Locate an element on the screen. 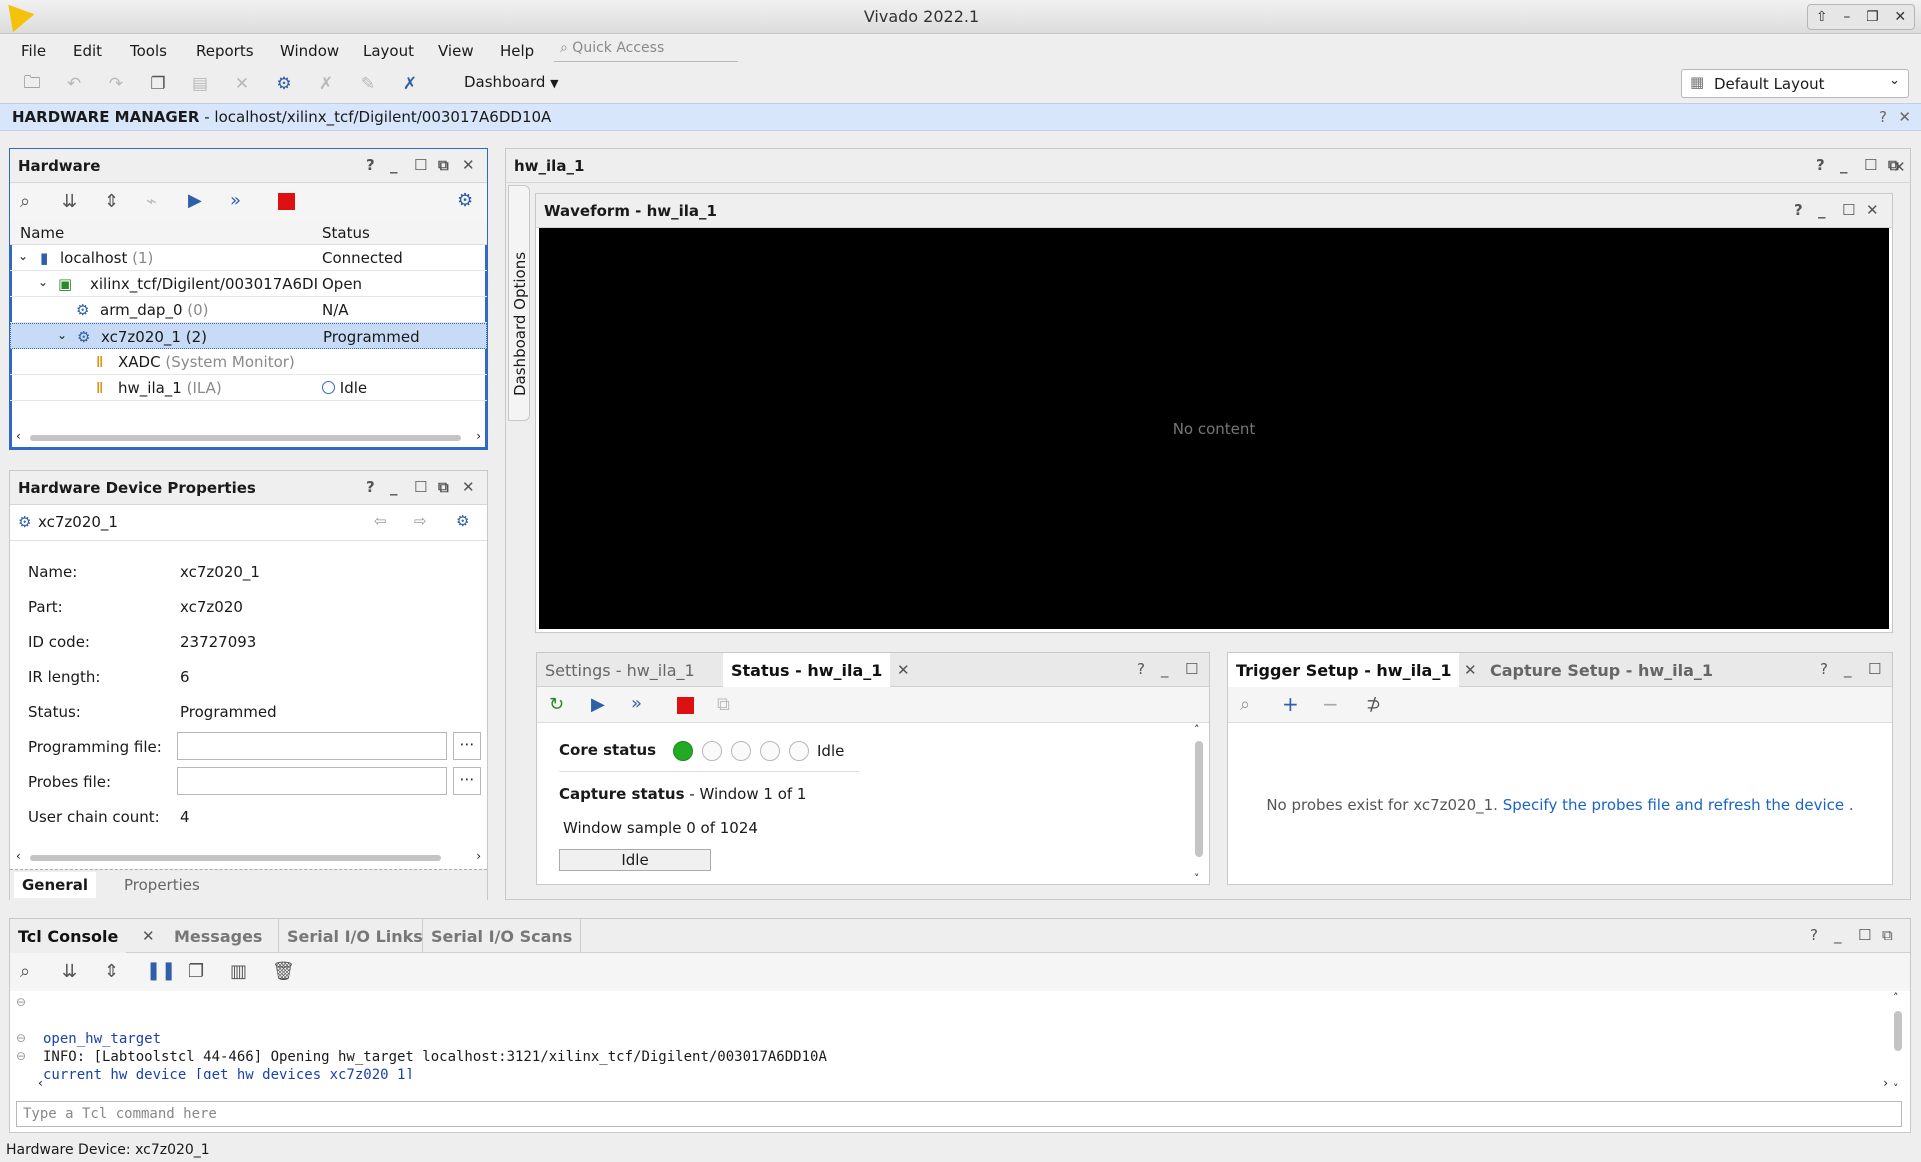 The height and width of the screenshot is (1162, 1921). tab-tcl-console: Tcl Console is located at coordinates (68, 936).